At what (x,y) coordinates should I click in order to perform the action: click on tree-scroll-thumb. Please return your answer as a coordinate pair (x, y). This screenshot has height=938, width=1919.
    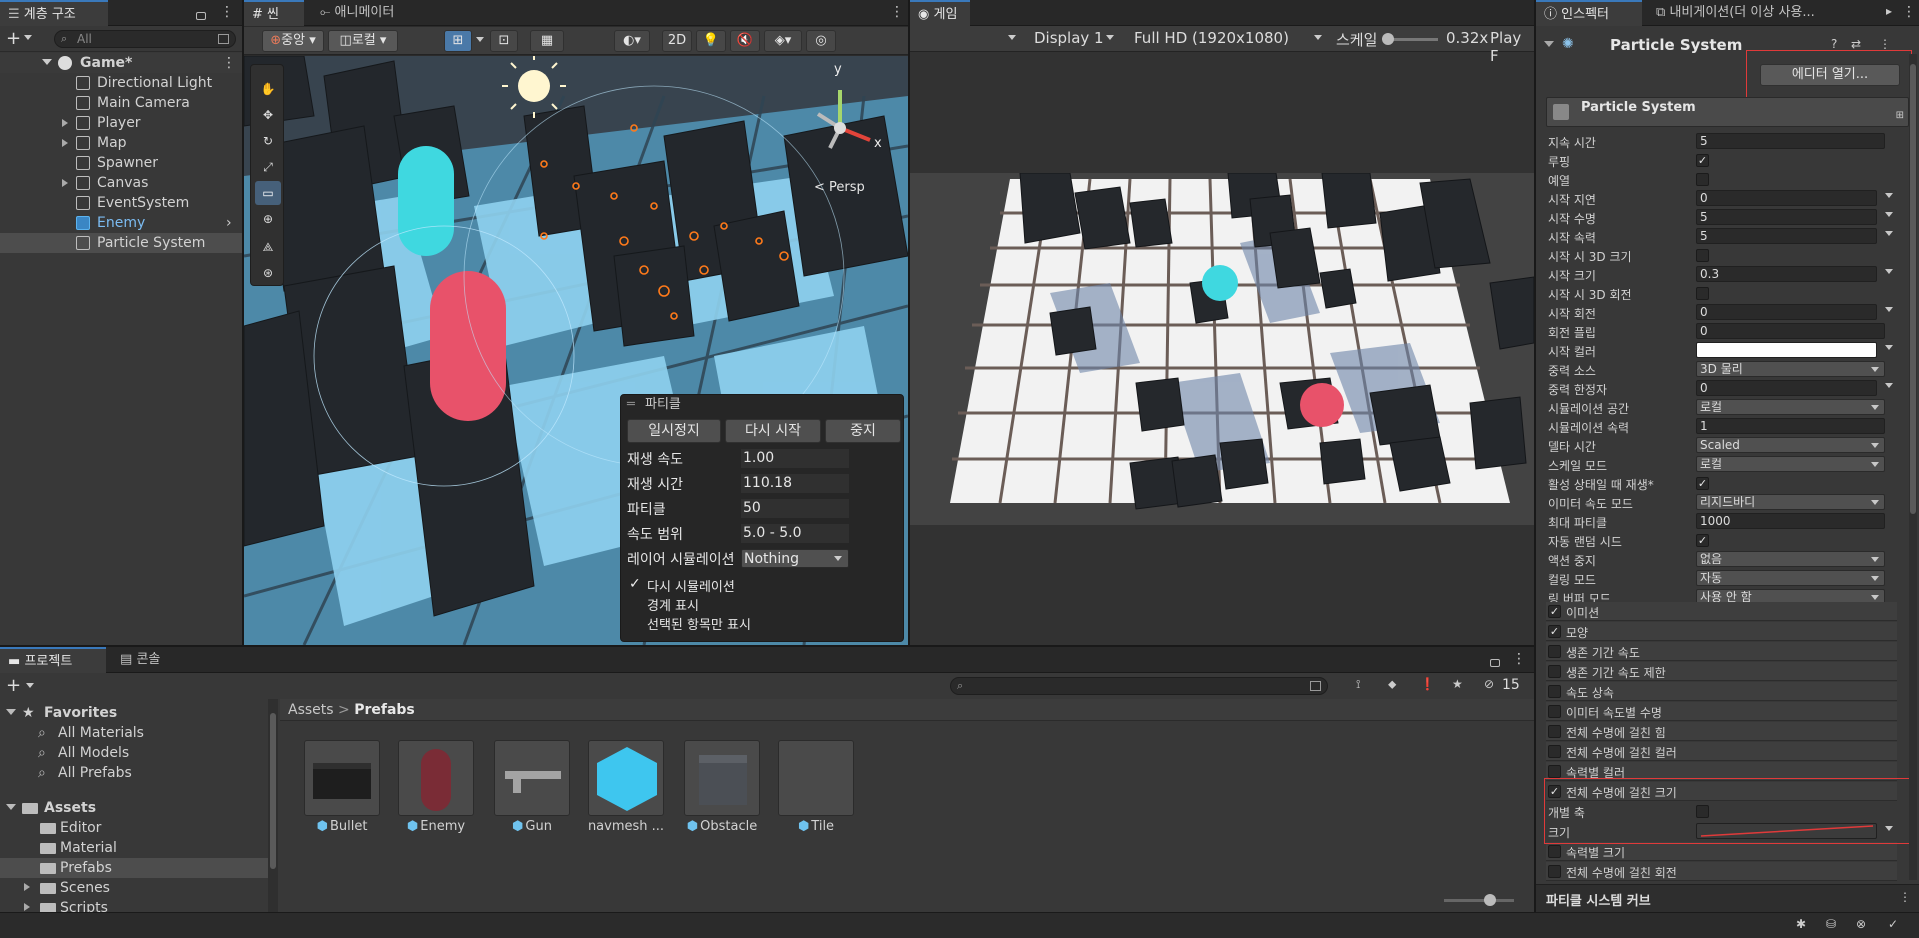
    Looking at the image, I should click on (273, 791).